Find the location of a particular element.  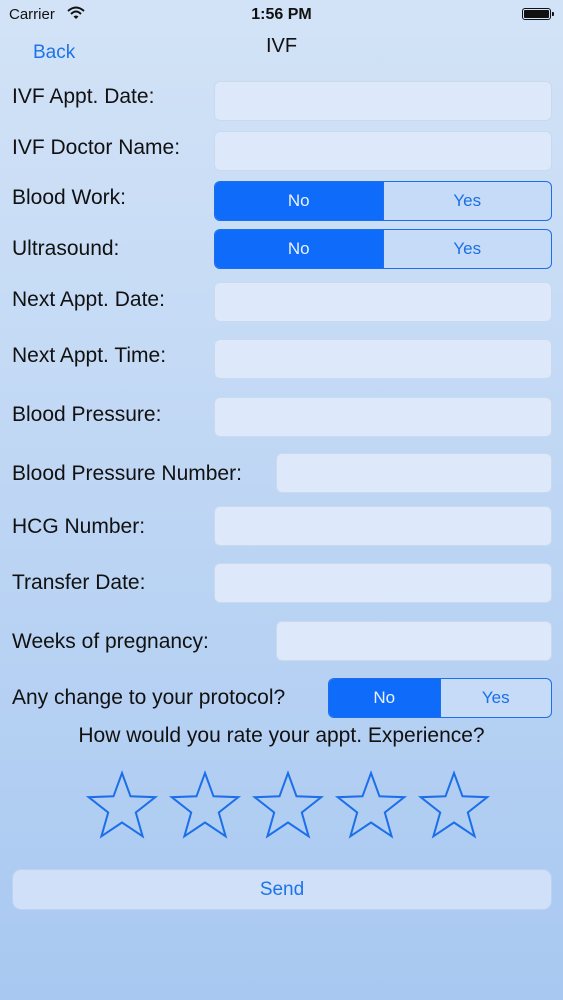

blood-work-label: Blood Work: is located at coordinates (69, 197).